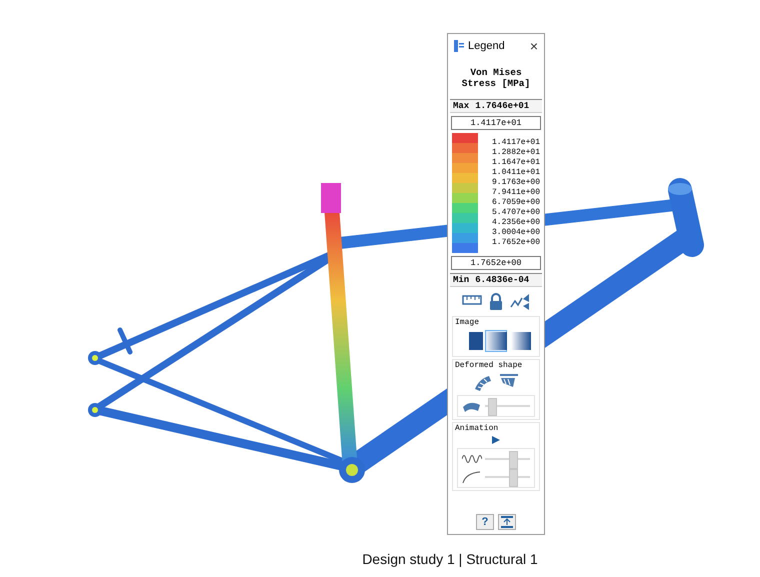 The height and width of the screenshot is (577, 760). Describe the element at coordinates (496, 123) in the screenshot. I see `upper-limit-field: 1.4117e+01` at that location.